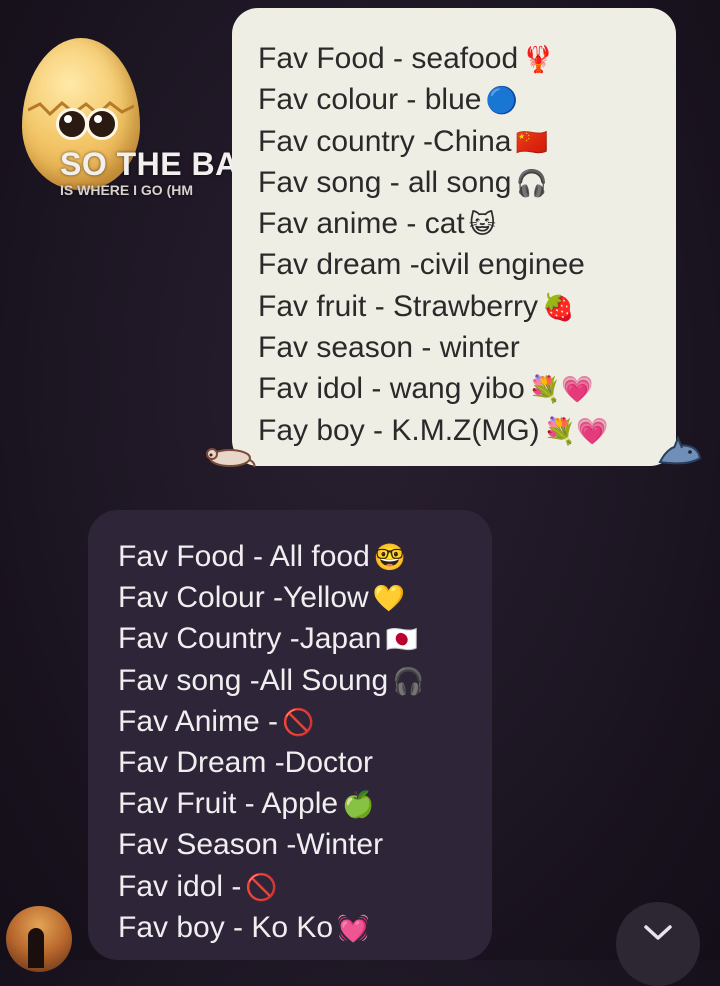  Describe the element at coordinates (251, 845) in the screenshot. I see `message-line: Fav Season -Winter` at that location.